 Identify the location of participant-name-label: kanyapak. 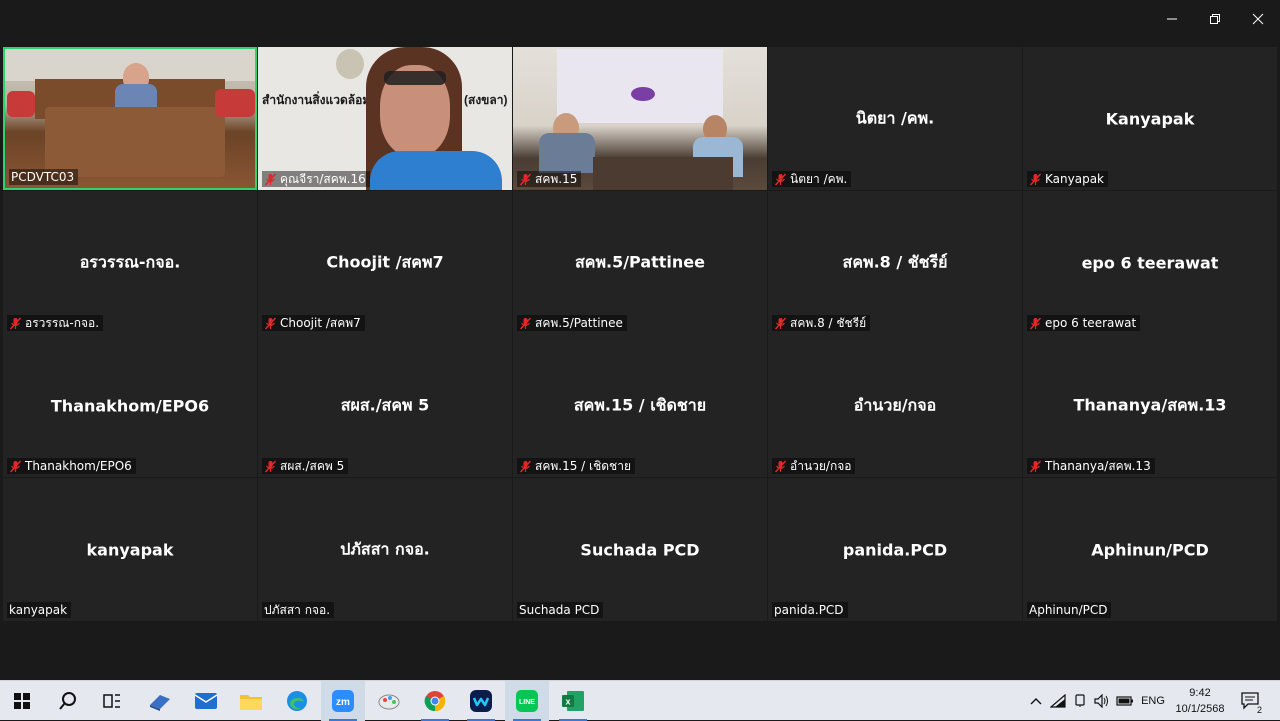
(38, 610).